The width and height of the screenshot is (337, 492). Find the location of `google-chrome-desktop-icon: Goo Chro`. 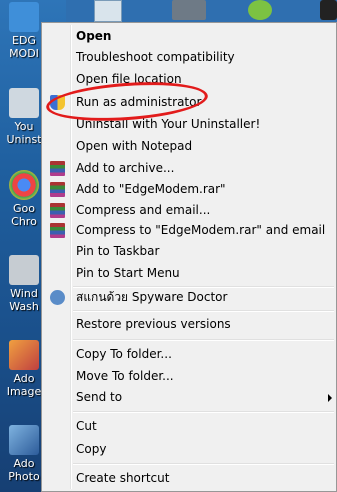

google-chrome-desktop-icon: Goo Chro is located at coordinates (24, 199).